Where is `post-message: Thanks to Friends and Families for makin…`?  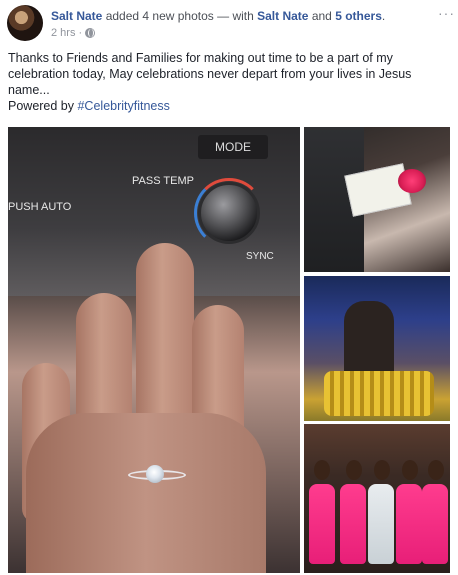 post-message: Thanks to Friends and Families for makin… is located at coordinates (210, 74).